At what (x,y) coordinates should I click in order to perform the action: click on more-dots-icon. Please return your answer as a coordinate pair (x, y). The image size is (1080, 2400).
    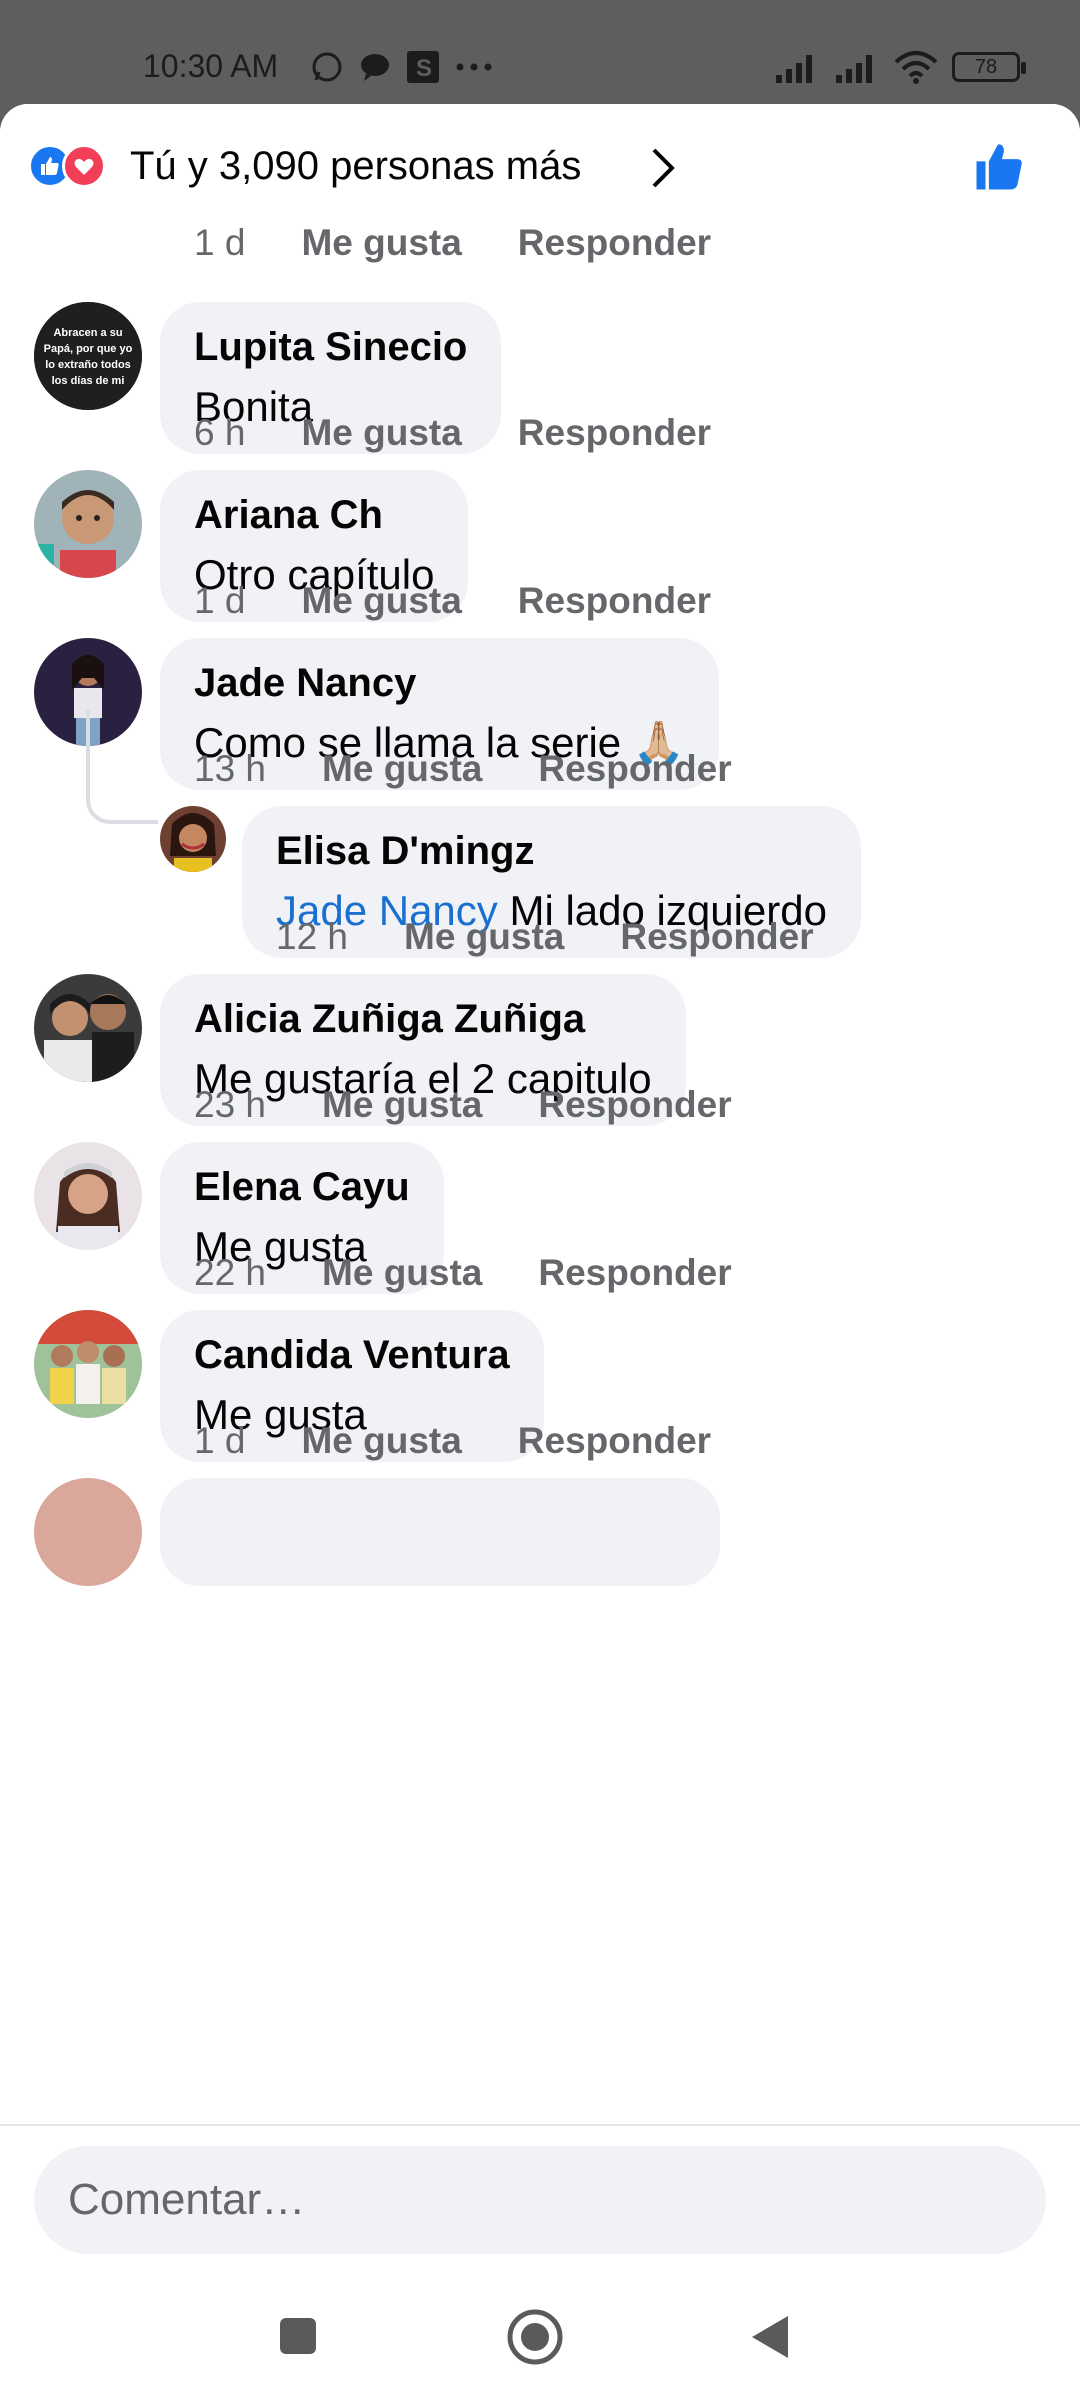
    Looking at the image, I should click on (474, 67).